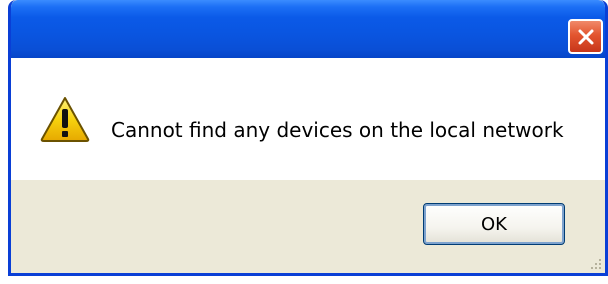  Describe the element at coordinates (494, 224) in the screenshot. I see `ok-button: OK` at that location.